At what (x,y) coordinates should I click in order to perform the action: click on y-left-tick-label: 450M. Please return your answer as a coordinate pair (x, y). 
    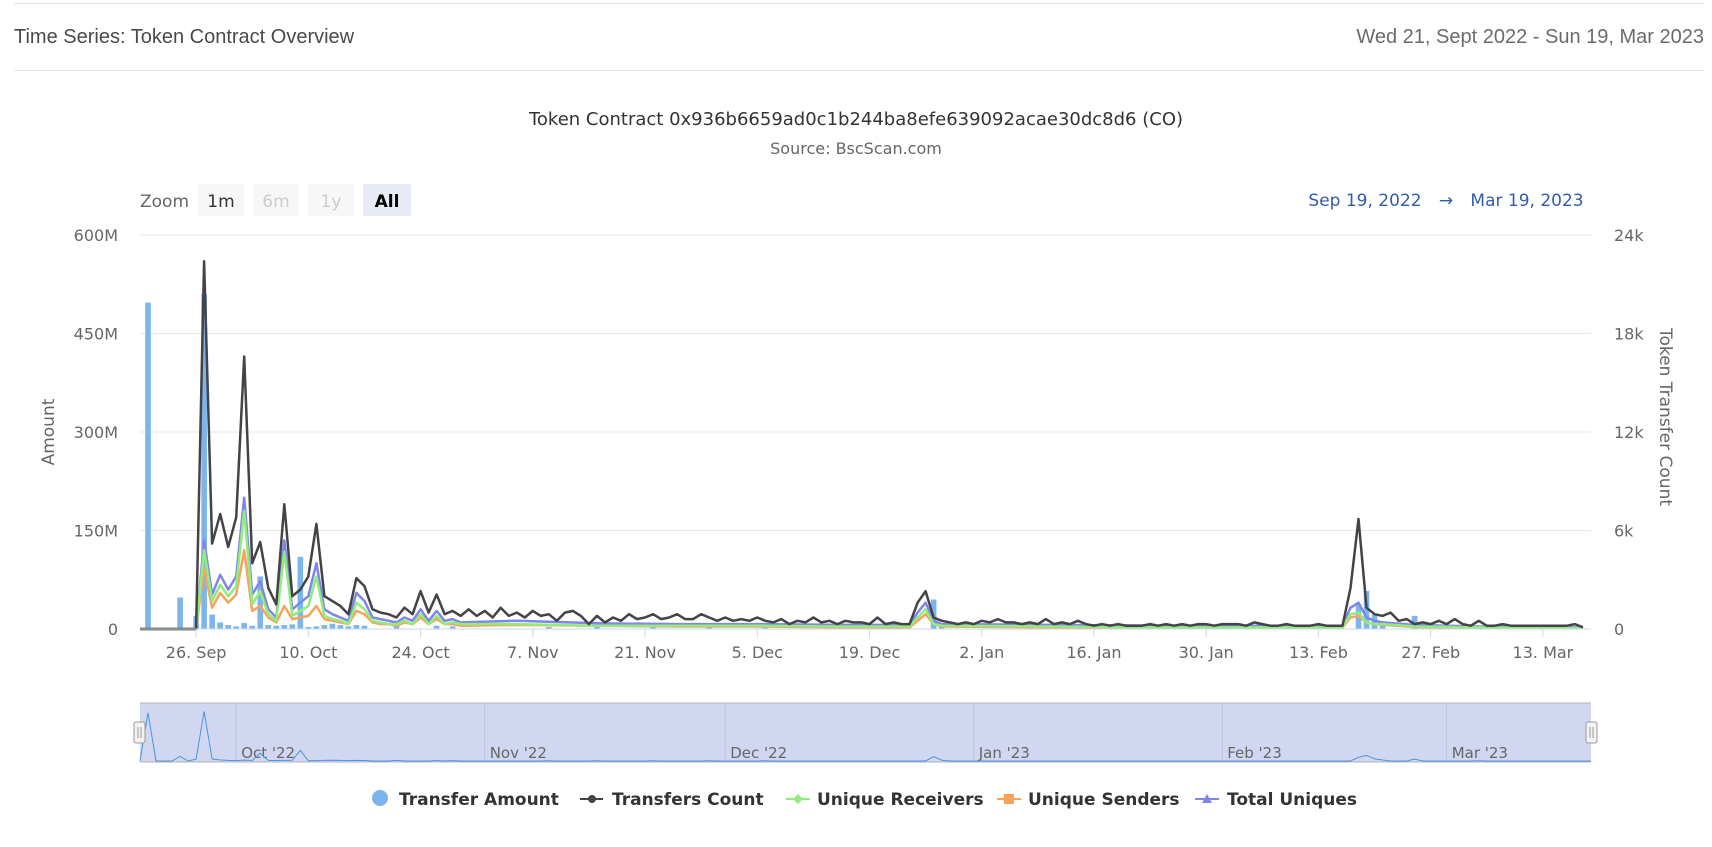
    Looking at the image, I should click on (96, 334).